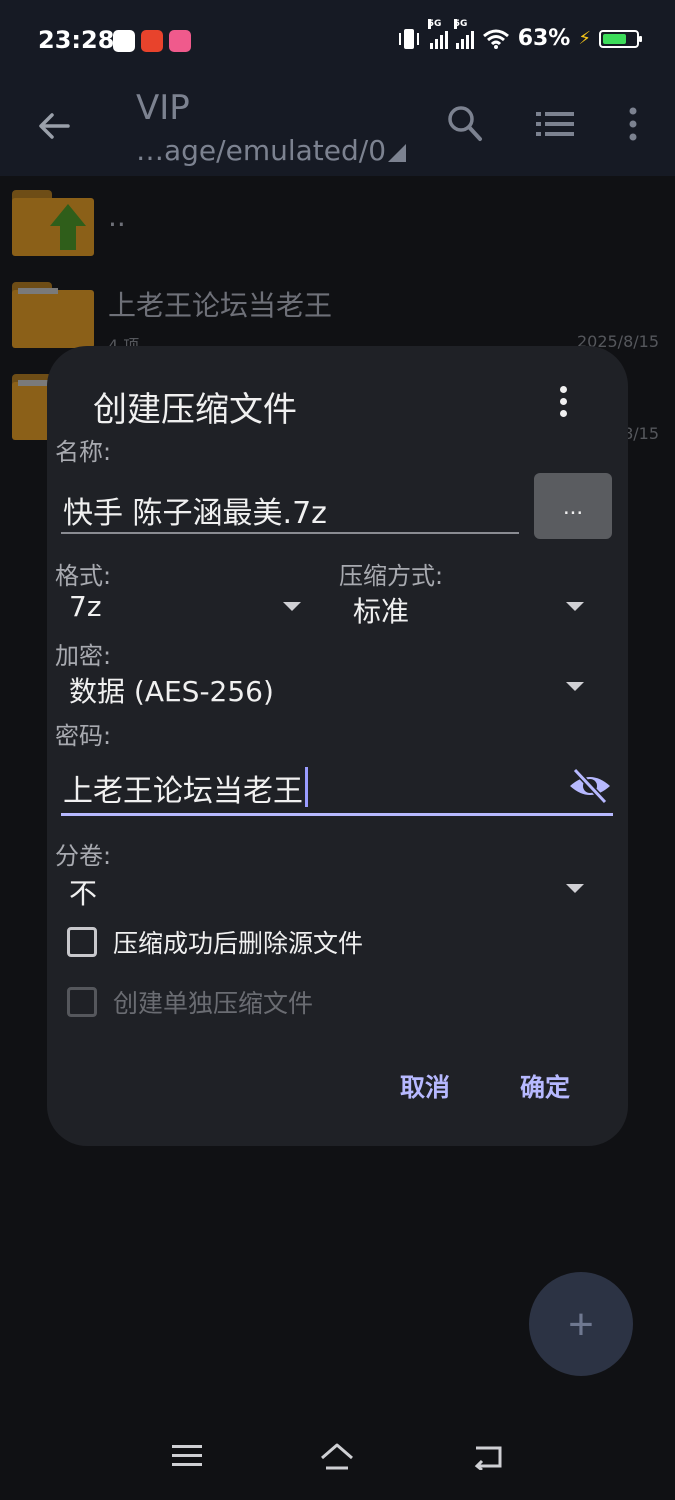  Describe the element at coordinates (488, 1457) in the screenshot. I see `back-nav-icon` at that location.